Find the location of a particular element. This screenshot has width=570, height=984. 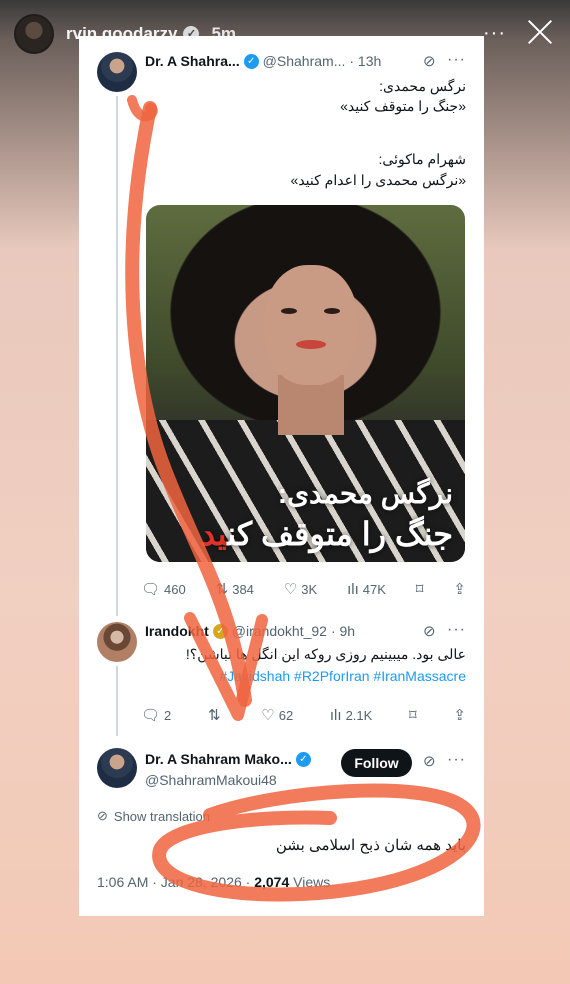

story-avatar is located at coordinates (34, 34).